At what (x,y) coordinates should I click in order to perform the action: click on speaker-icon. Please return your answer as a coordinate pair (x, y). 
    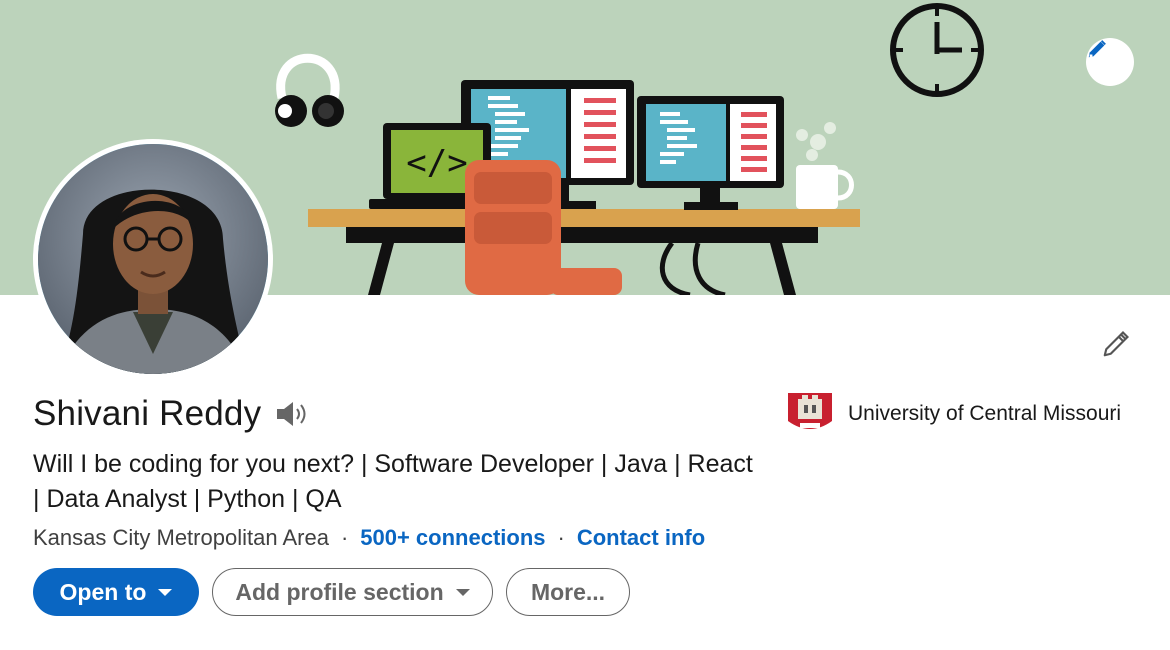
    Looking at the image, I should click on (291, 414).